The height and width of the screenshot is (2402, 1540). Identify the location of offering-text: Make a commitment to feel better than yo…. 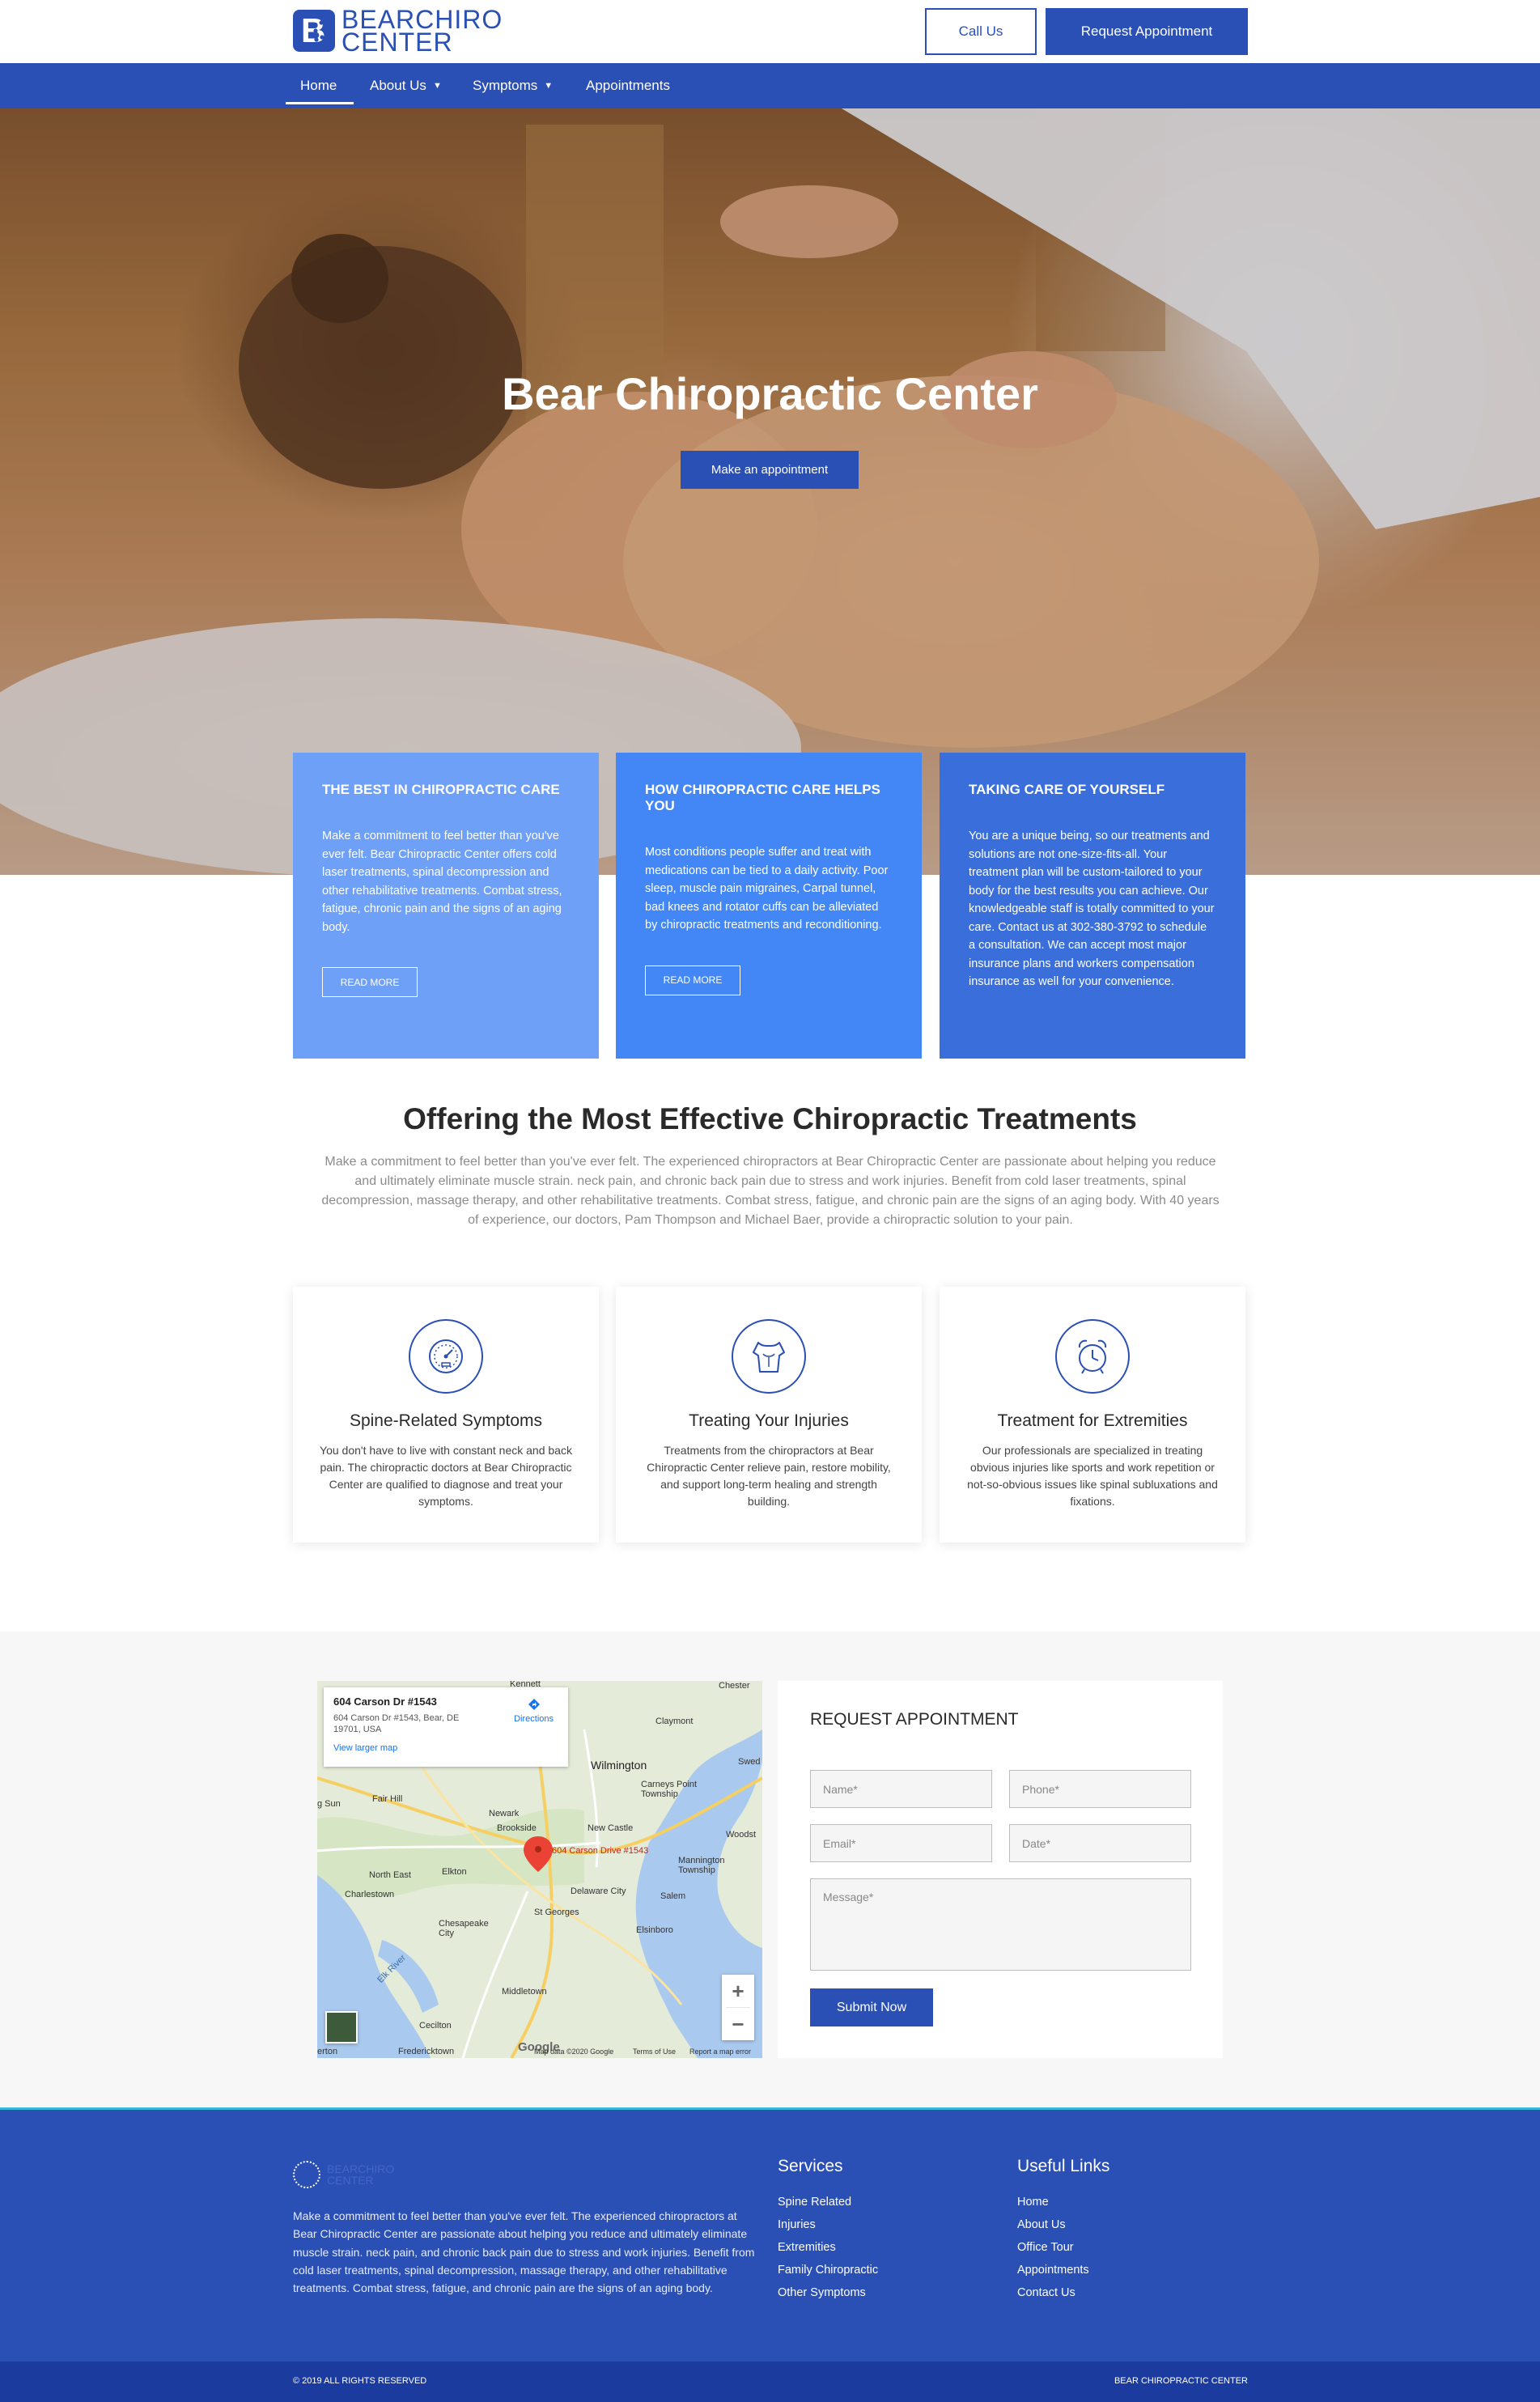
(770, 1191).